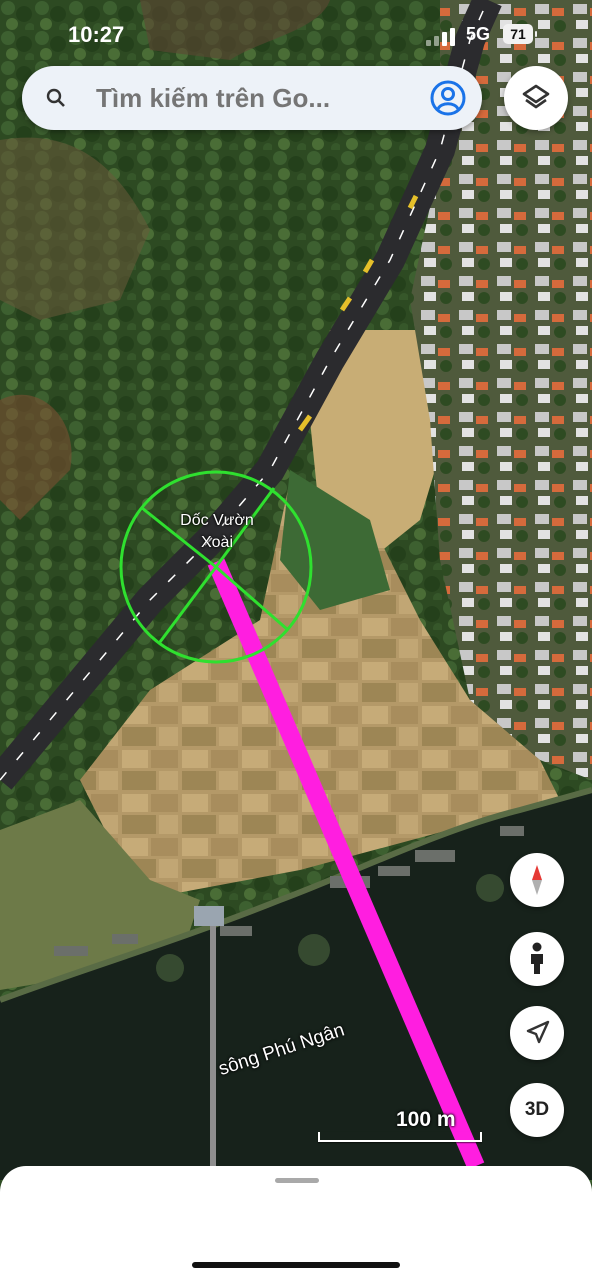  I want to click on street-view-button, so click(537, 959).